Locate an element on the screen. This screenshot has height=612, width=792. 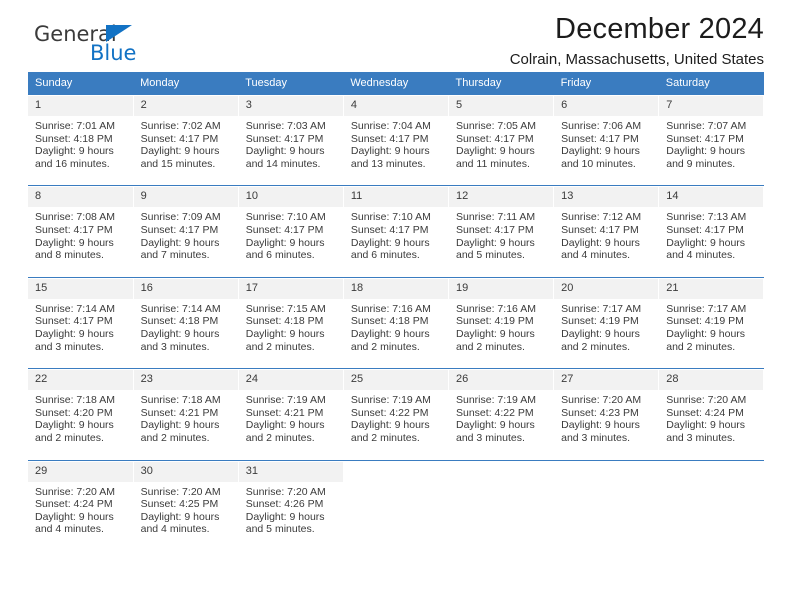
daylight-duration-line2: and 10 minutes. is located at coordinates (598, 163).